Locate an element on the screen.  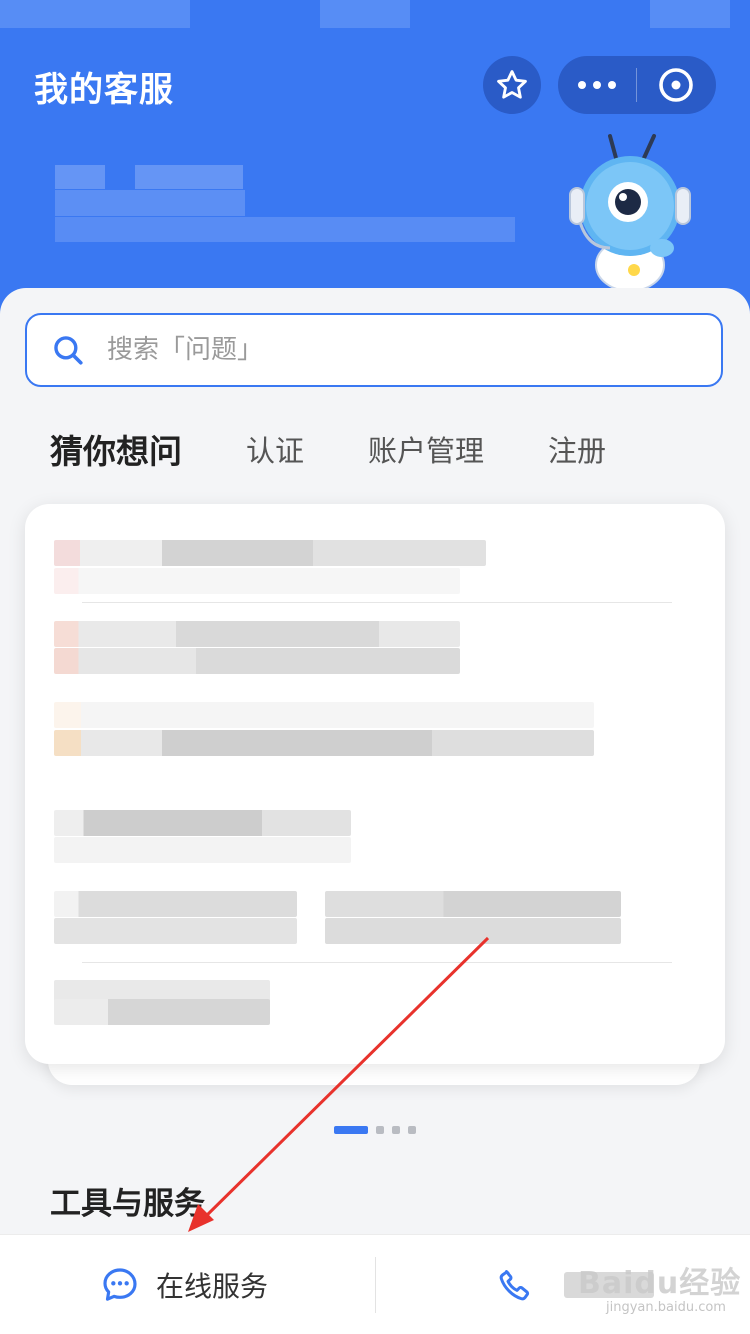
carousel-dot-active is located at coordinates (351, 1130).